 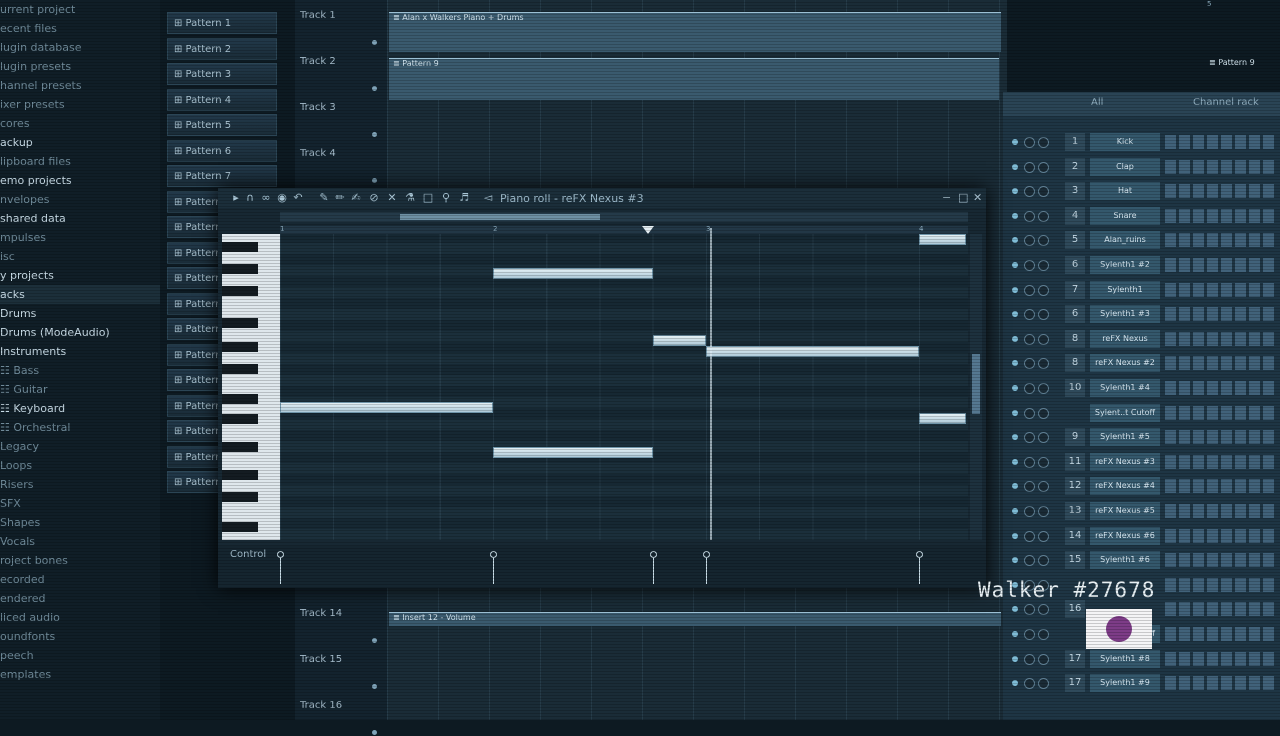 I want to click on channel-row: 5 Alan_ruins, so click(x=1144, y=241).